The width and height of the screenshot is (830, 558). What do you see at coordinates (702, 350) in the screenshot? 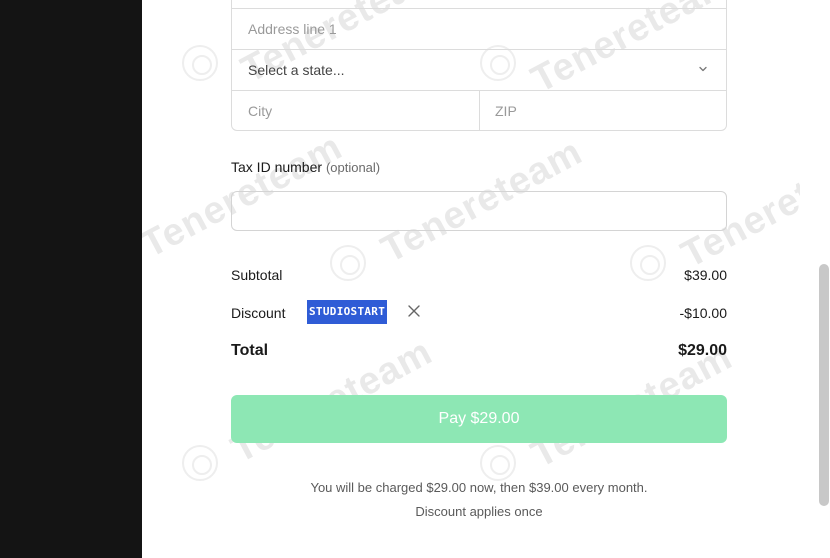
I see `total-amount: $29.00` at bounding box center [702, 350].